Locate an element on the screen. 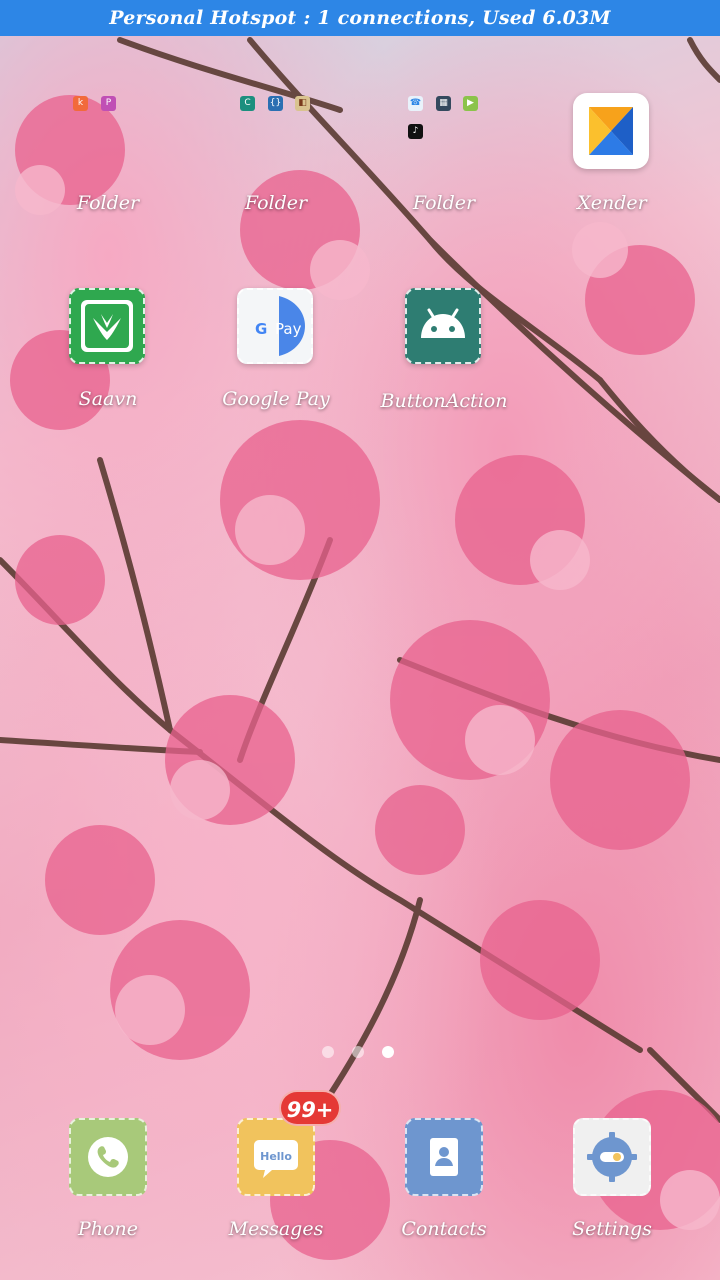 This screenshot has width=720, height=1280. dock-label: Messages is located at coordinates (276, 1229).